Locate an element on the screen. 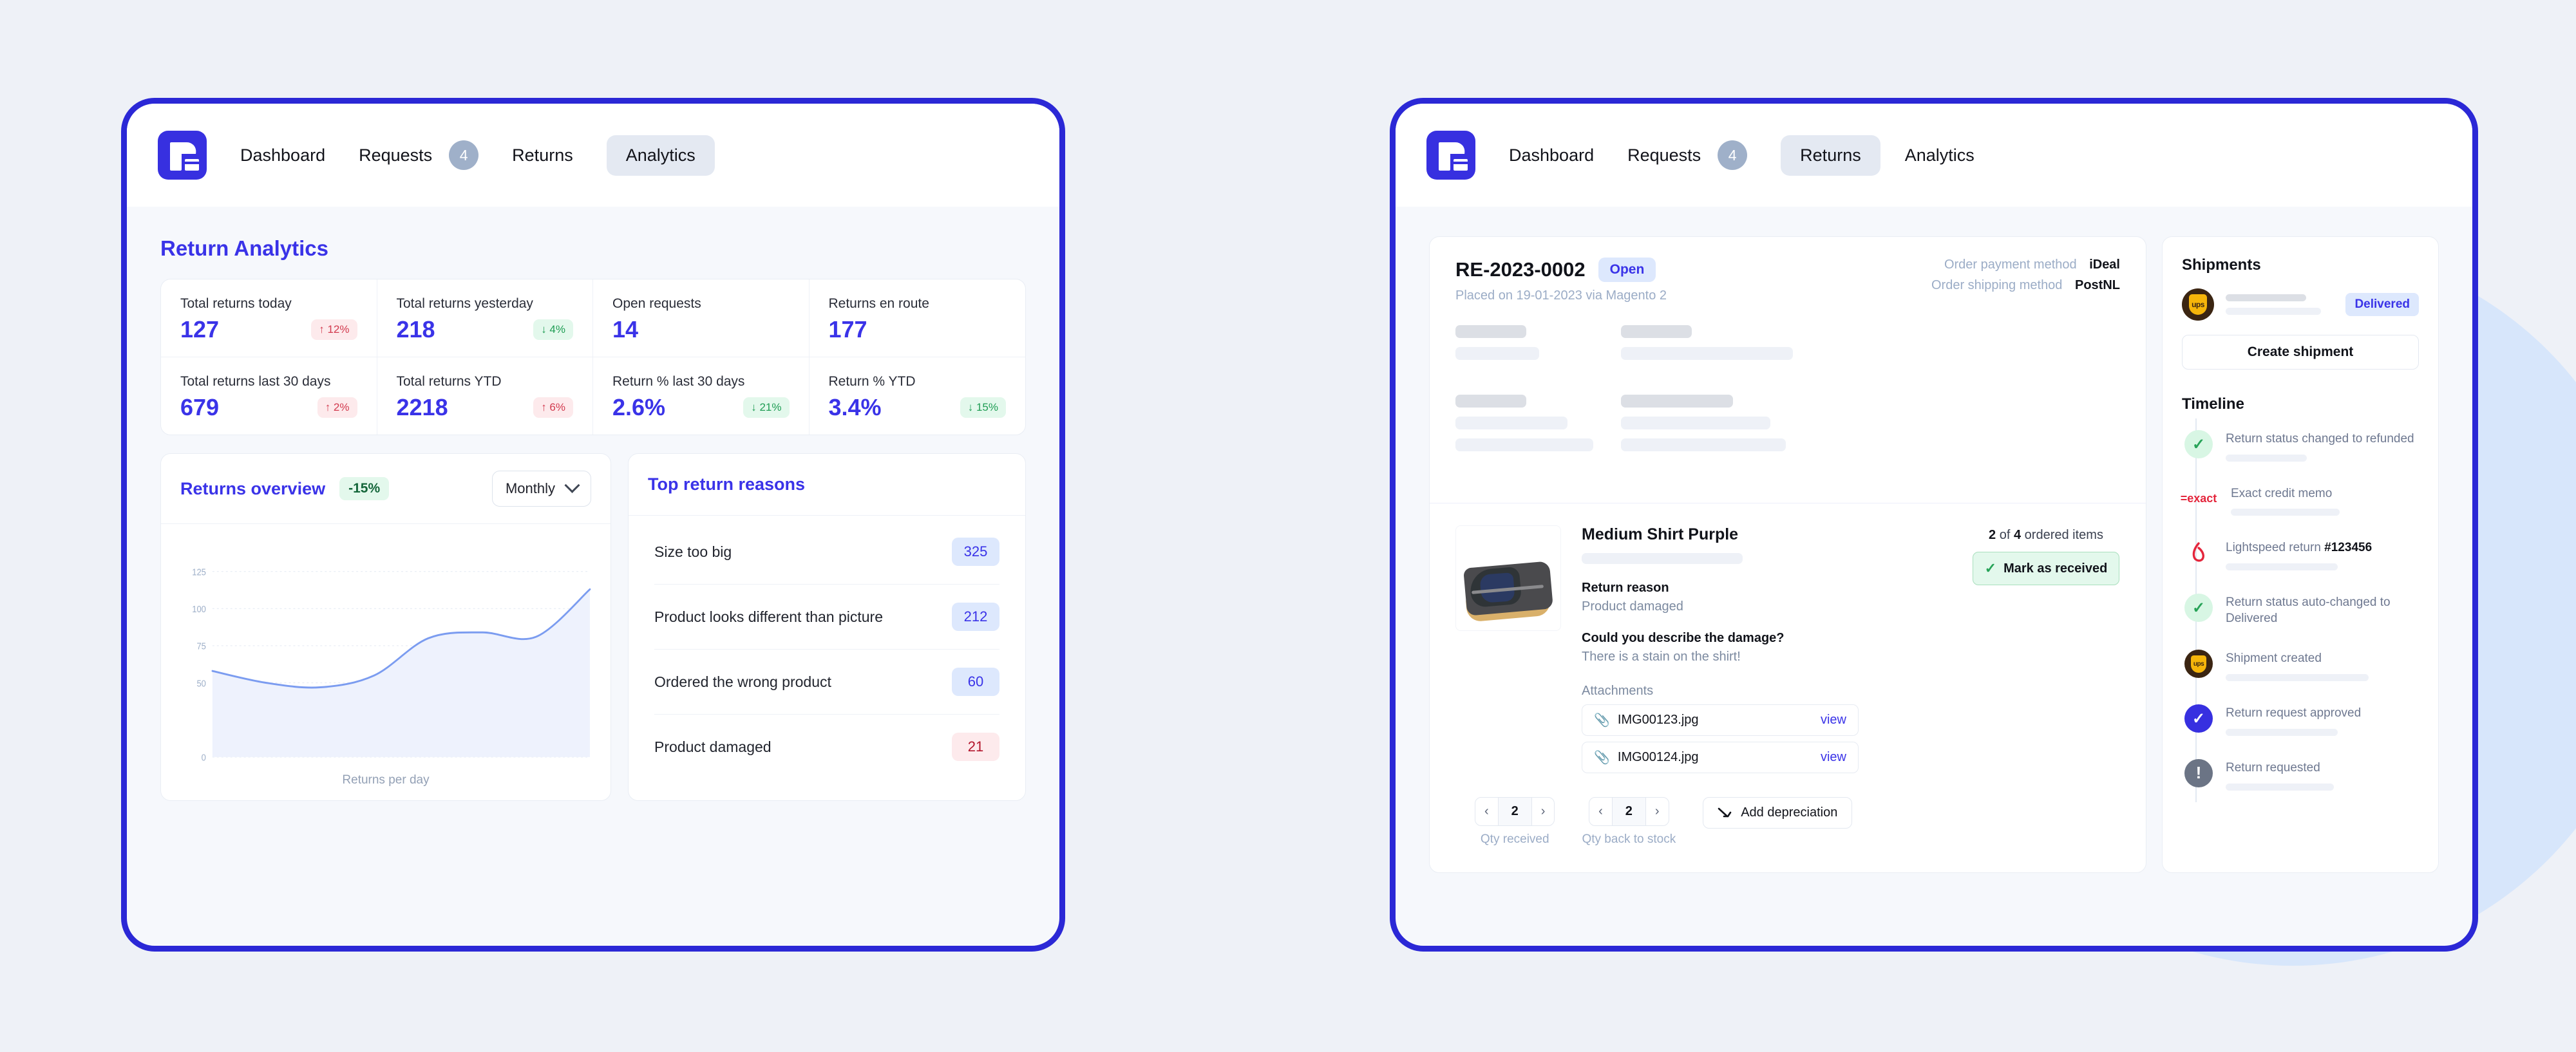  list-item: Size too big 325 is located at coordinates (826, 552).